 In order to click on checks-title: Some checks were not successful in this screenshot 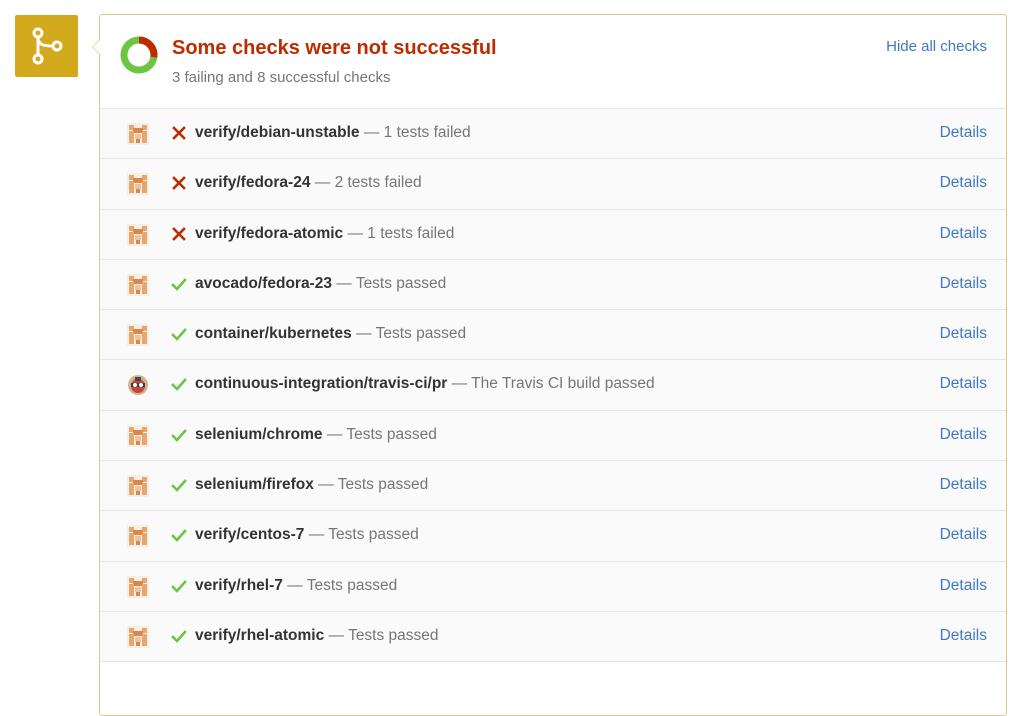, I will do `click(334, 48)`.